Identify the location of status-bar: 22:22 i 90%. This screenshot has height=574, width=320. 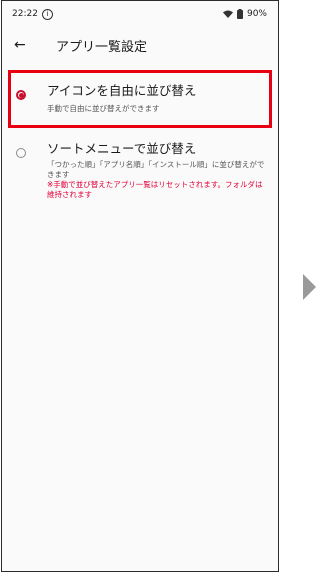
(140, 14).